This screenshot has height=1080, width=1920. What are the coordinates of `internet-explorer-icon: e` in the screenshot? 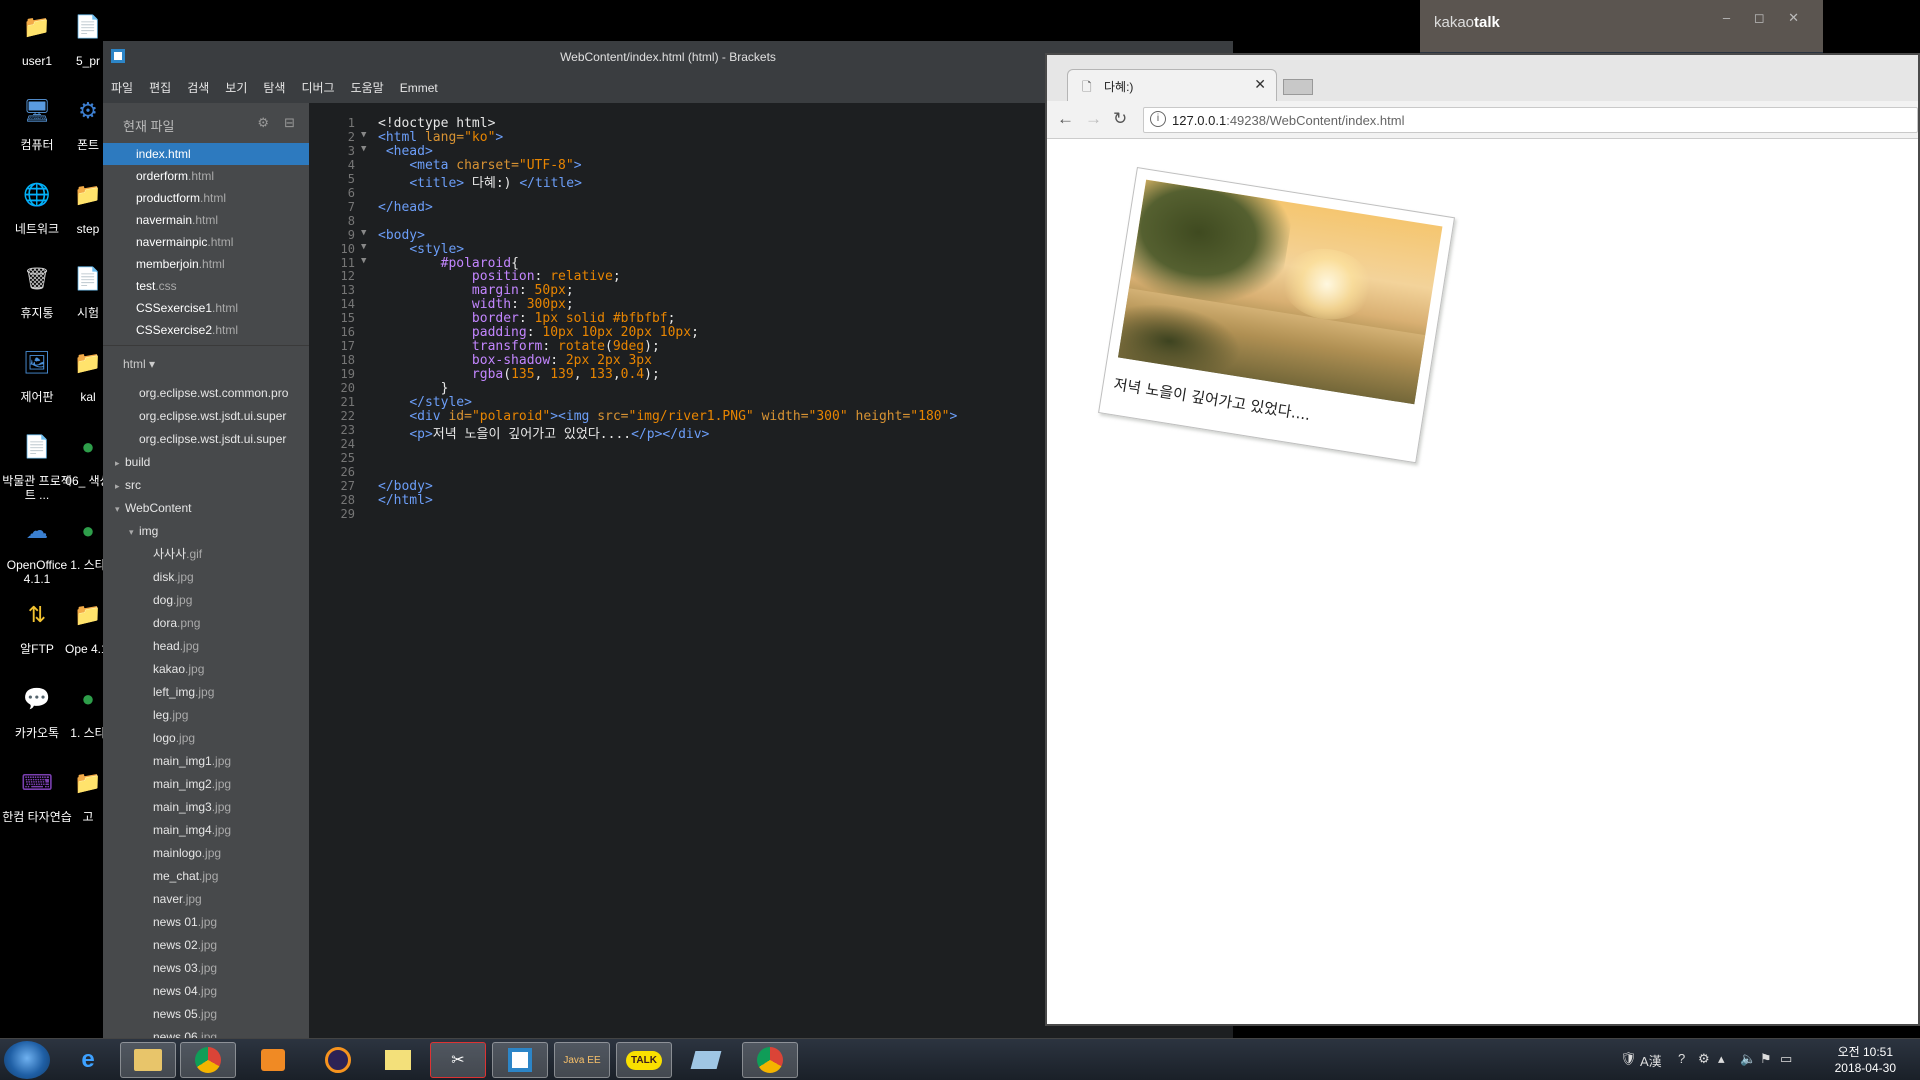 It's located at (88, 1060).